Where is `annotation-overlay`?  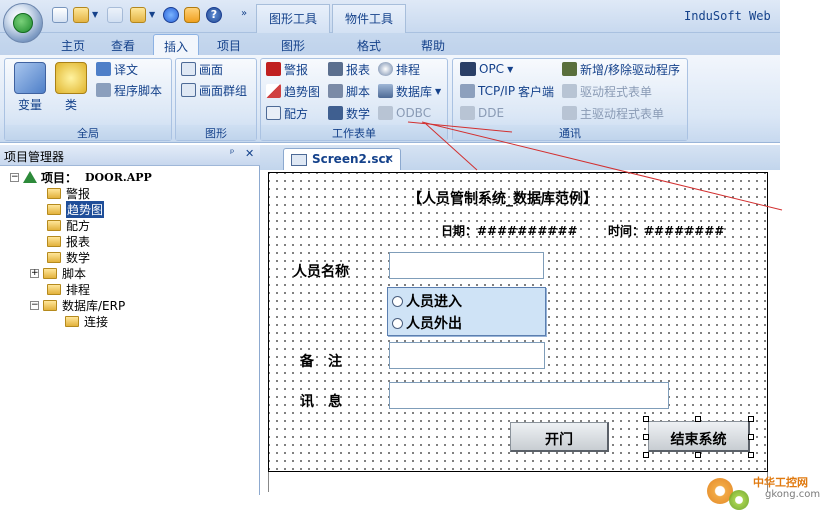 annotation-overlay is located at coordinates (595, 166).